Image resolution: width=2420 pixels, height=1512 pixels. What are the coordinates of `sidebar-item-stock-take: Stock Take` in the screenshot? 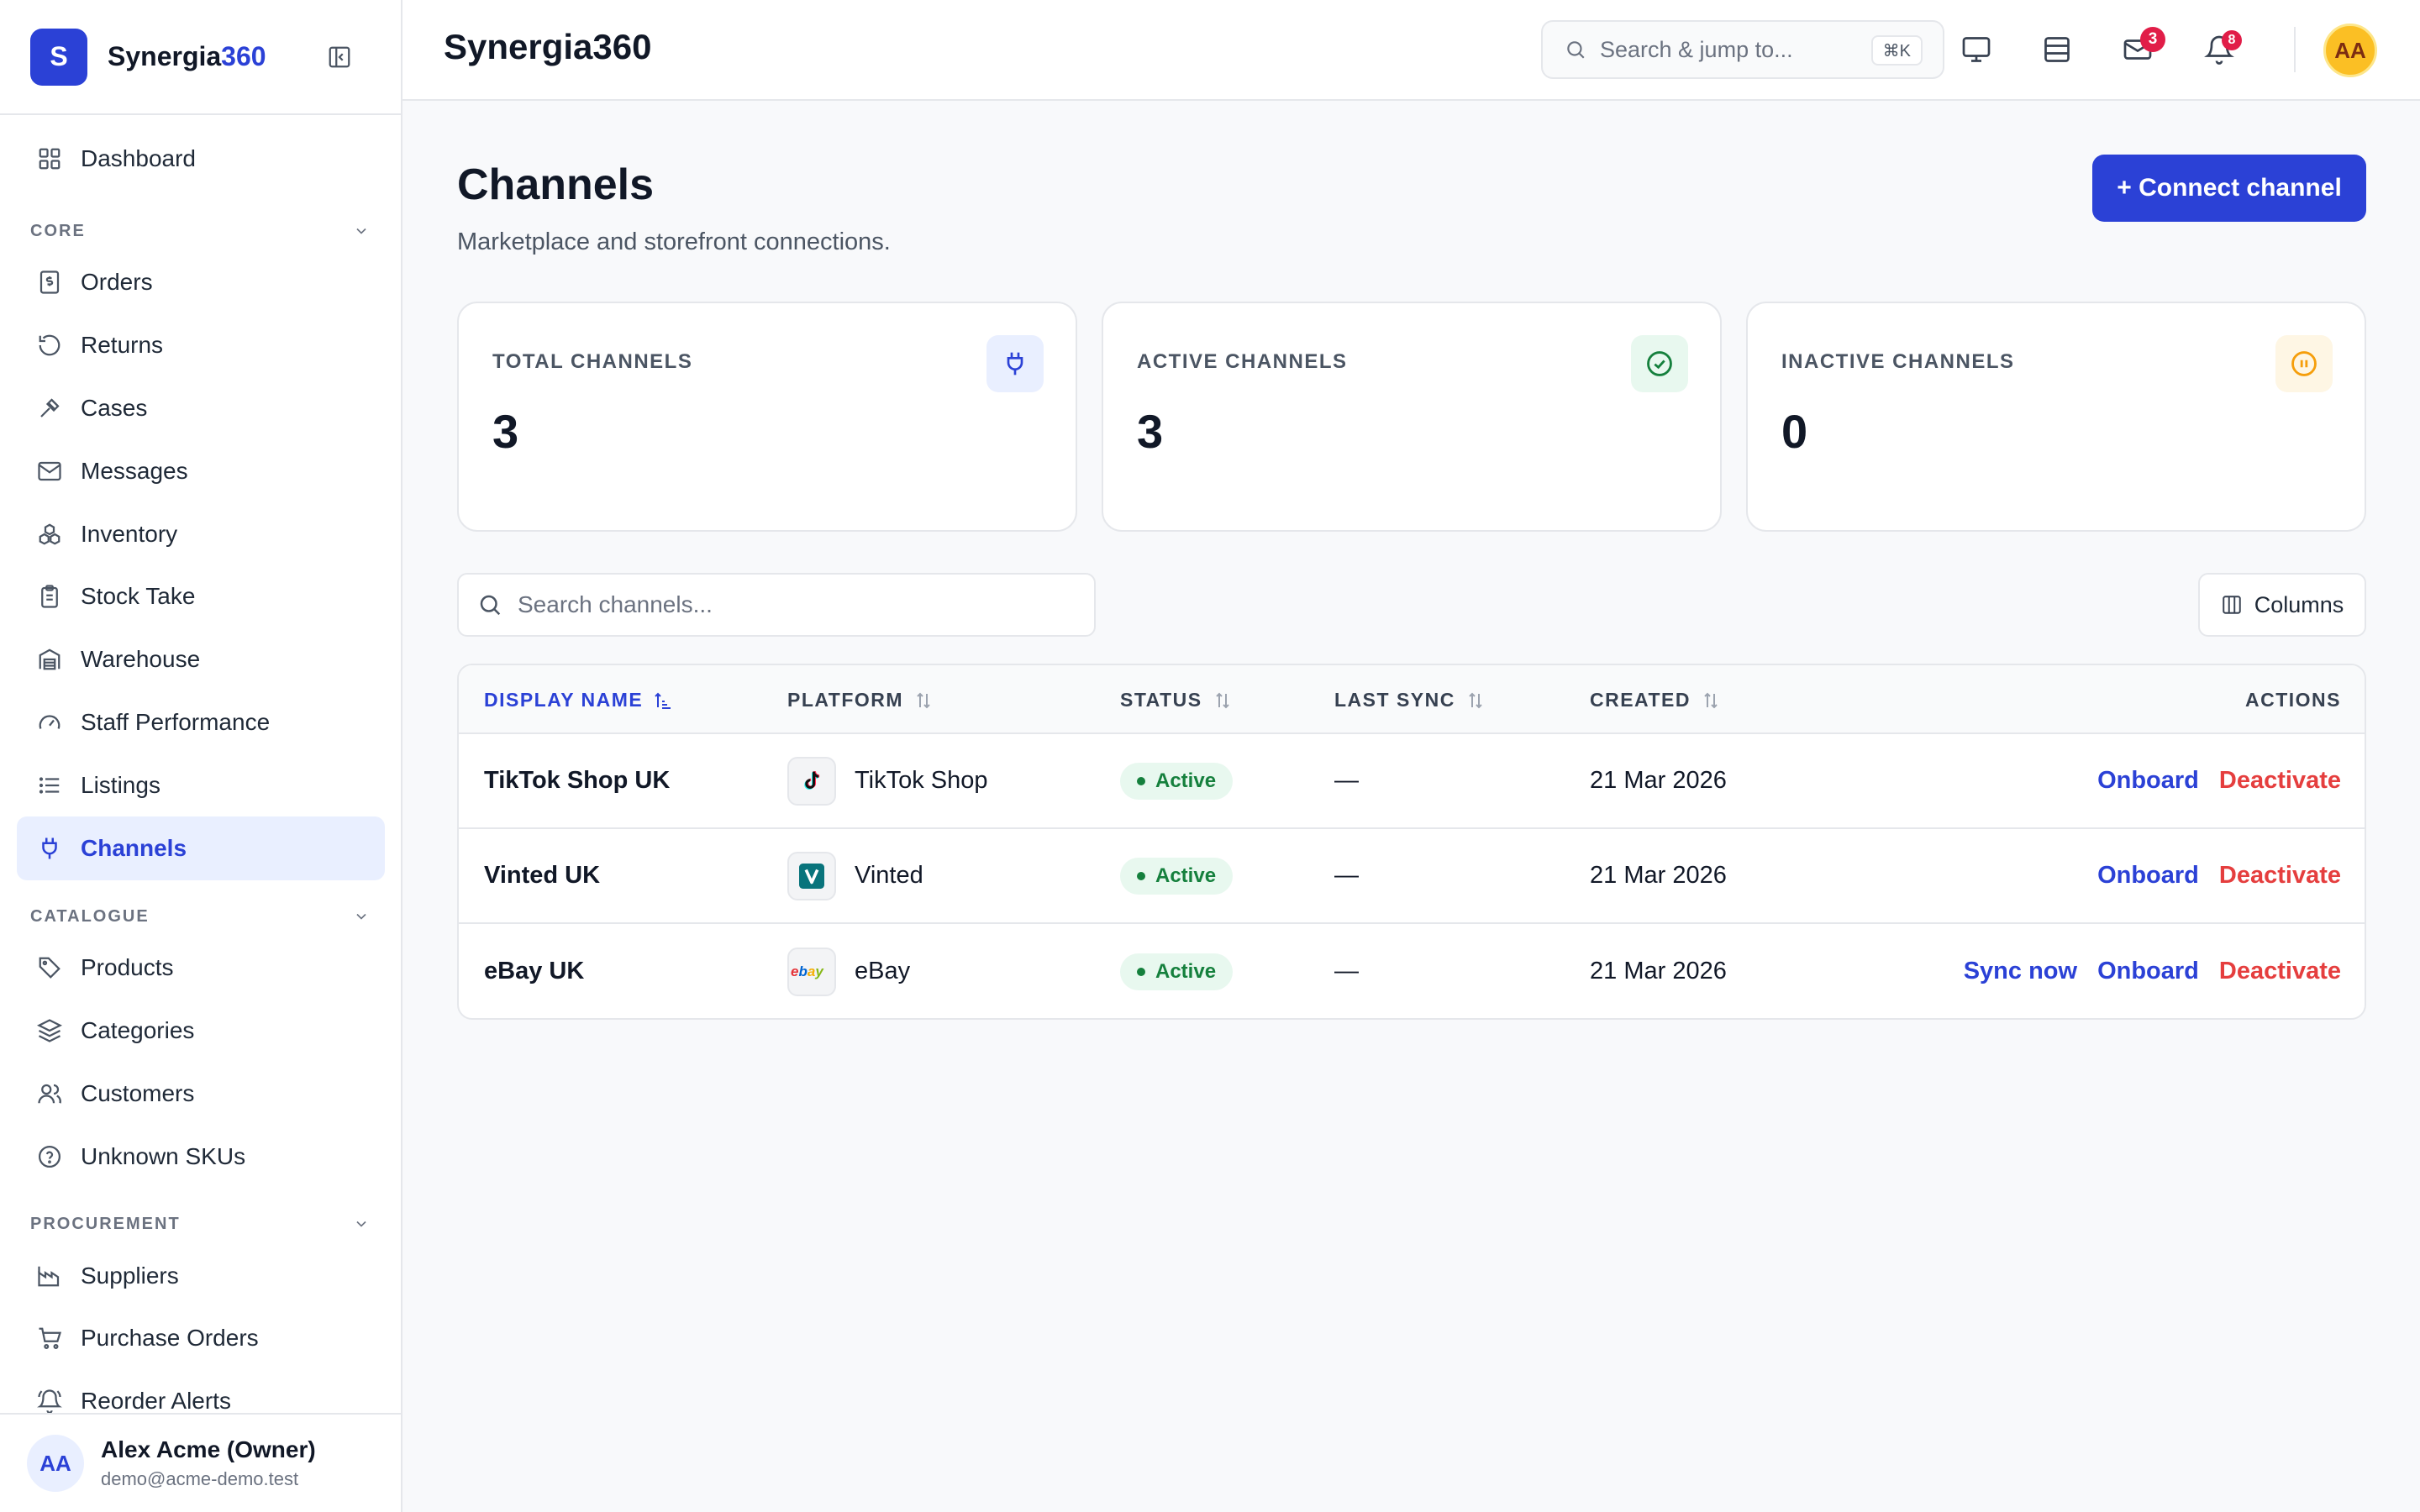 It's located at (201, 596).